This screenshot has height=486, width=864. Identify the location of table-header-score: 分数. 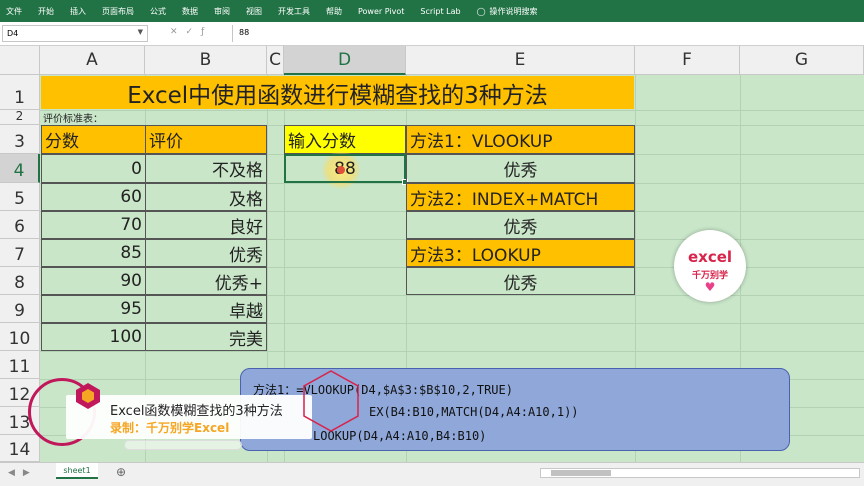
(93, 139).